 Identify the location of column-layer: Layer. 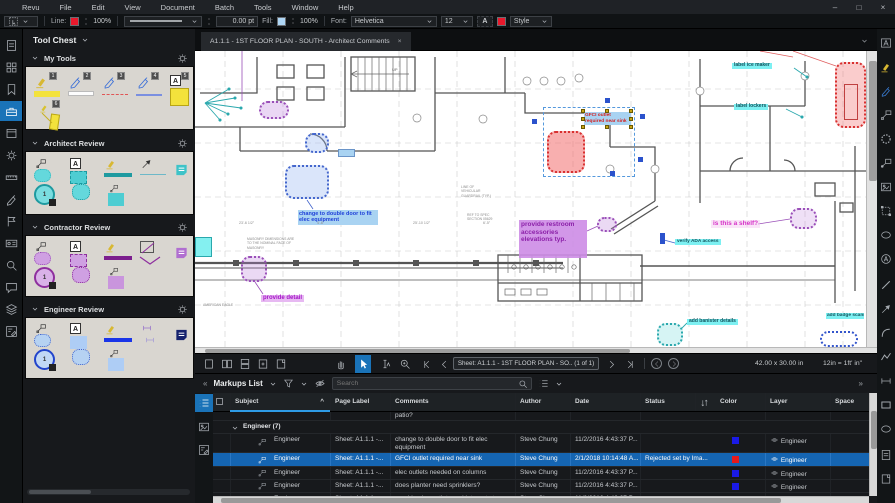
(797, 402).